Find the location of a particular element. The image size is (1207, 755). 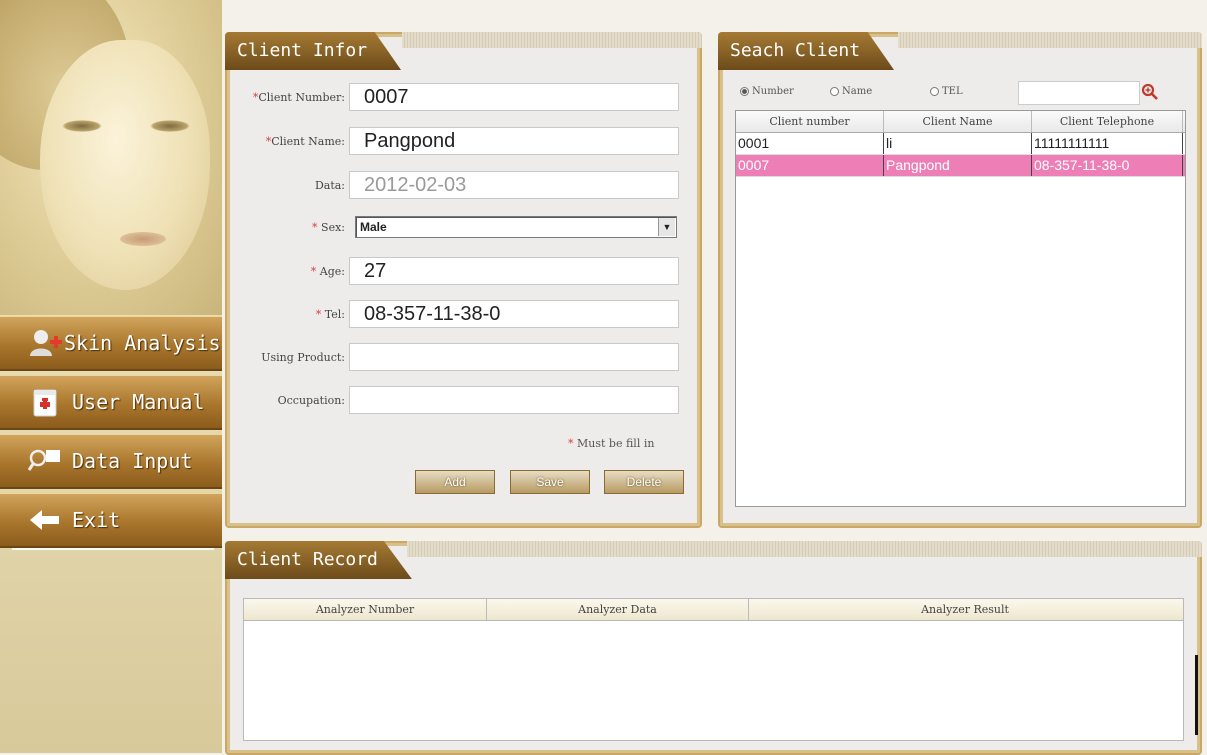

column-header: Client number is located at coordinates (810, 121).